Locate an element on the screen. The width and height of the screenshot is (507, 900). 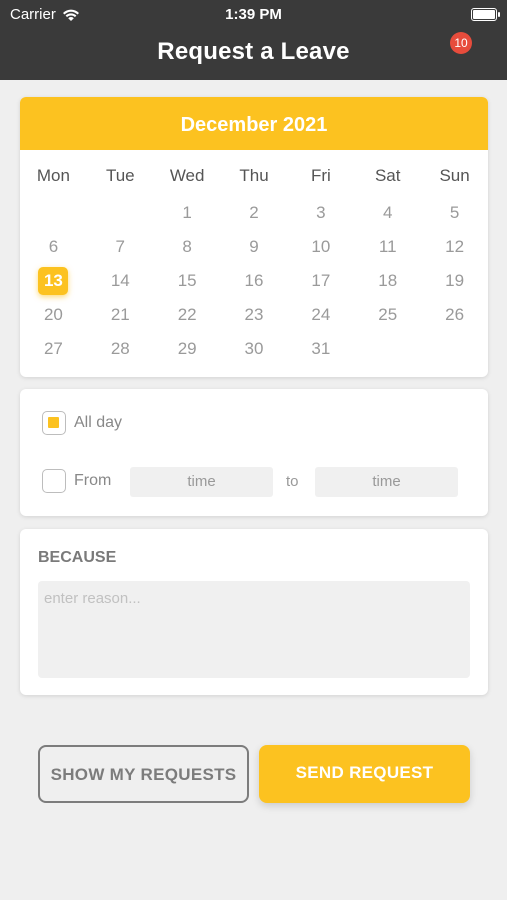
calendar-day: 25 is located at coordinates (387, 315).